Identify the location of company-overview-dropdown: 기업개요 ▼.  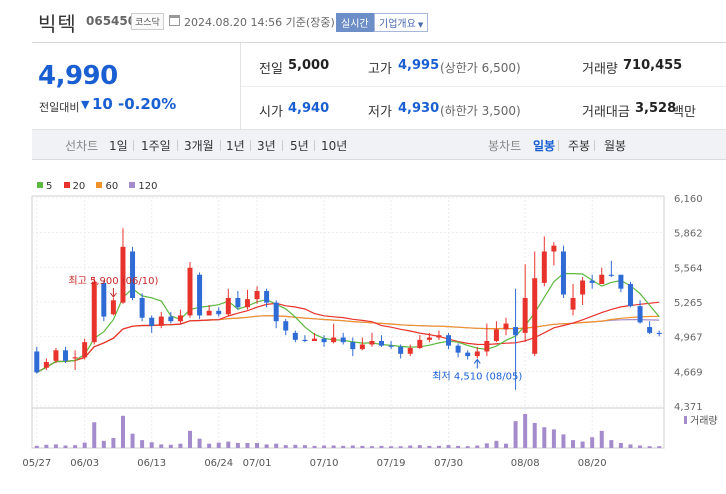
(401, 22).